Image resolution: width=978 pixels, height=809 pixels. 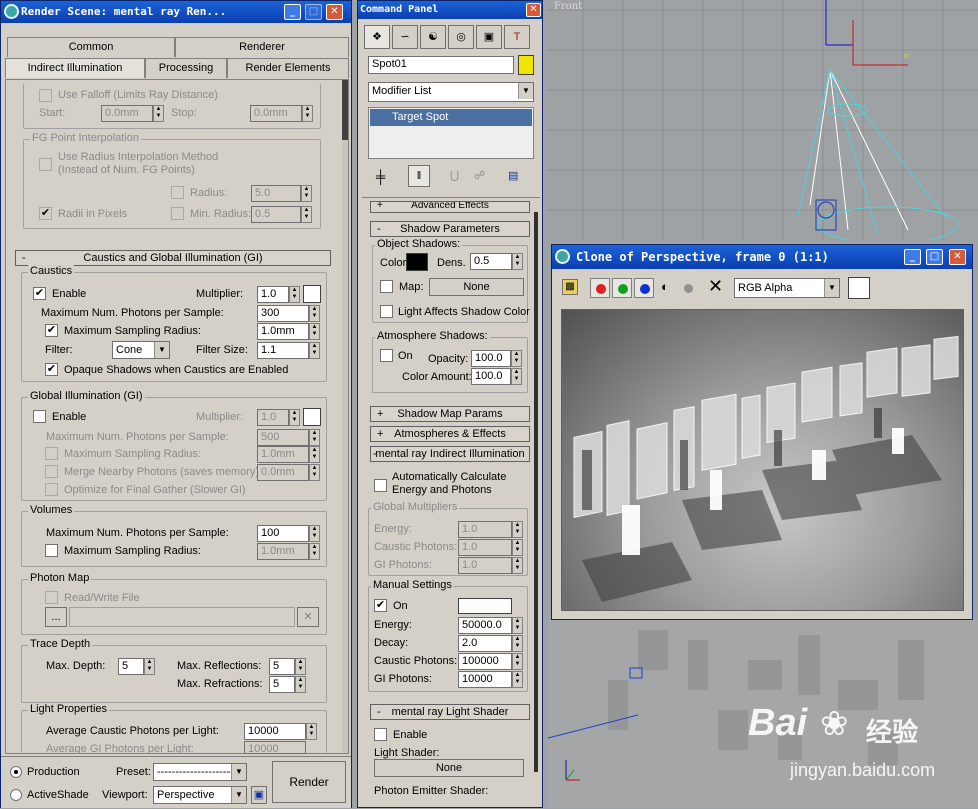 What do you see at coordinates (177, 213) in the screenshot?
I see `min-radius-checkbox` at bounding box center [177, 213].